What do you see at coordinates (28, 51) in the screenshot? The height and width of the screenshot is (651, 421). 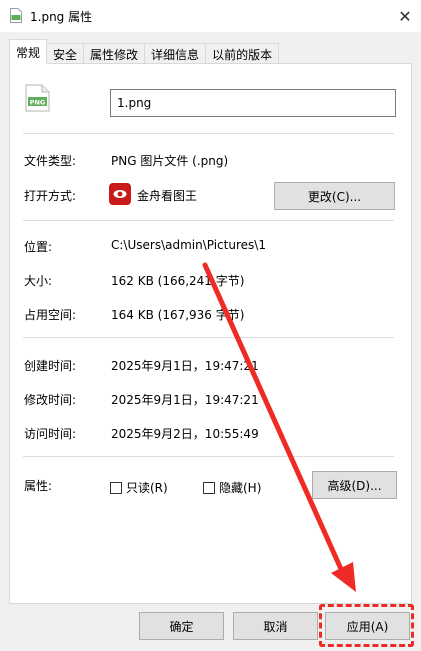 I see `tab-general: 常规` at bounding box center [28, 51].